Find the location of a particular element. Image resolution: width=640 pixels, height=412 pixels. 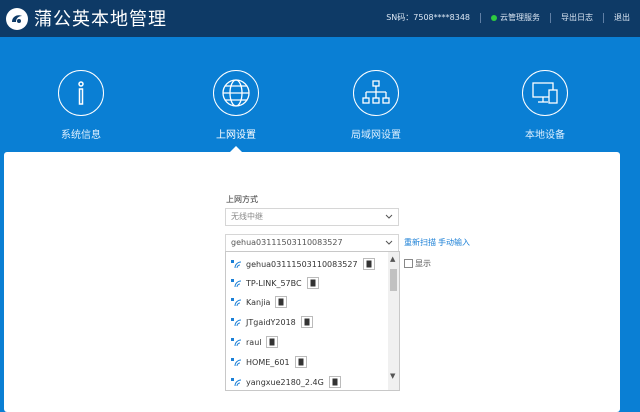

app-title: 蒲公英本地管理 is located at coordinates (100, 19).